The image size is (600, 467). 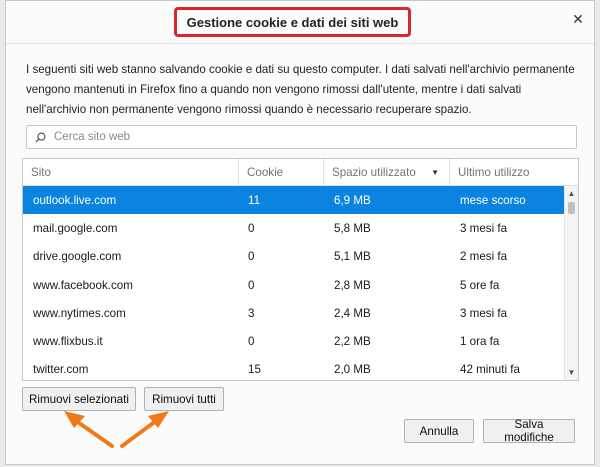 I want to click on dialog-title-text: Gestione cookie e dati dei siti web, so click(x=292, y=22).